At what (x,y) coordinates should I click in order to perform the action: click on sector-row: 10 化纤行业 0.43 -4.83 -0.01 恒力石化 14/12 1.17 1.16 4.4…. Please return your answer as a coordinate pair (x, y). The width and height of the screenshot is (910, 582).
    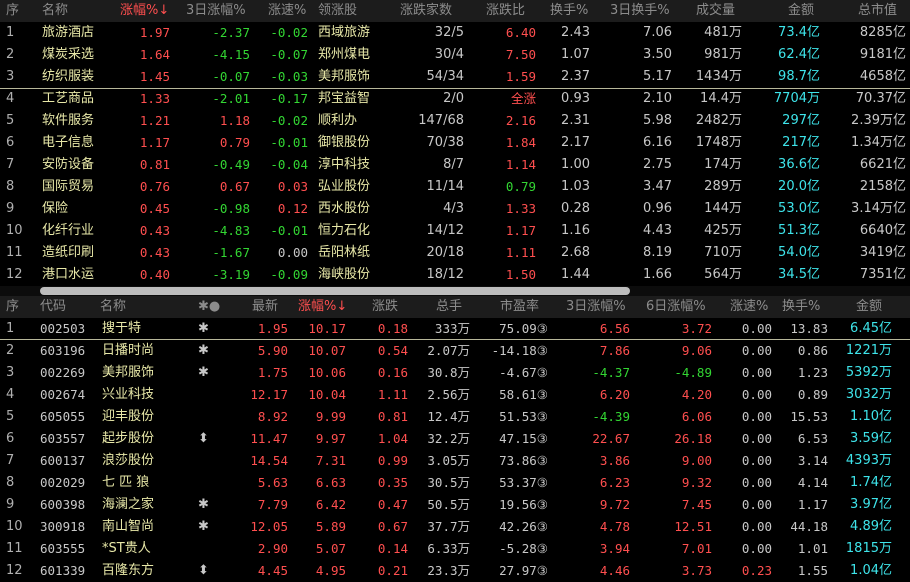
    Looking at the image, I should click on (455, 231).